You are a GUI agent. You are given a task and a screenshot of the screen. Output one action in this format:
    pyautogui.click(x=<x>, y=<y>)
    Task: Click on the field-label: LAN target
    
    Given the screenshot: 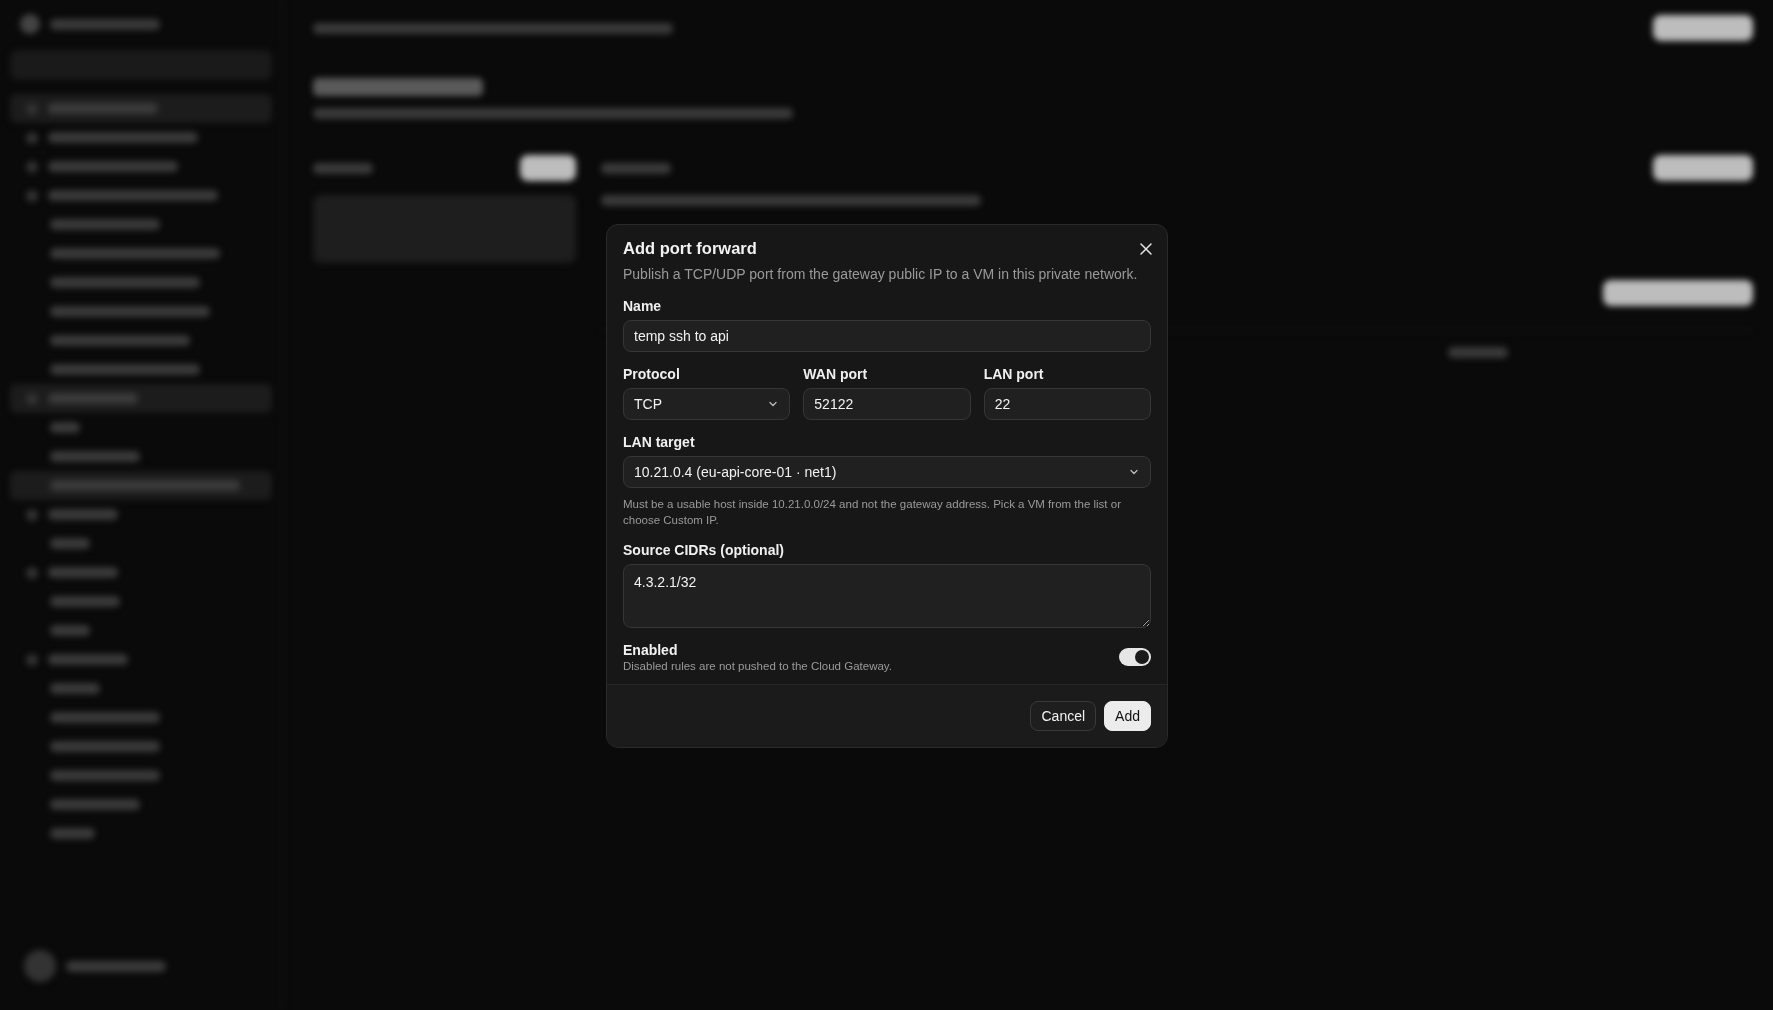 What is the action you would take?
    pyautogui.click(x=659, y=442)
    